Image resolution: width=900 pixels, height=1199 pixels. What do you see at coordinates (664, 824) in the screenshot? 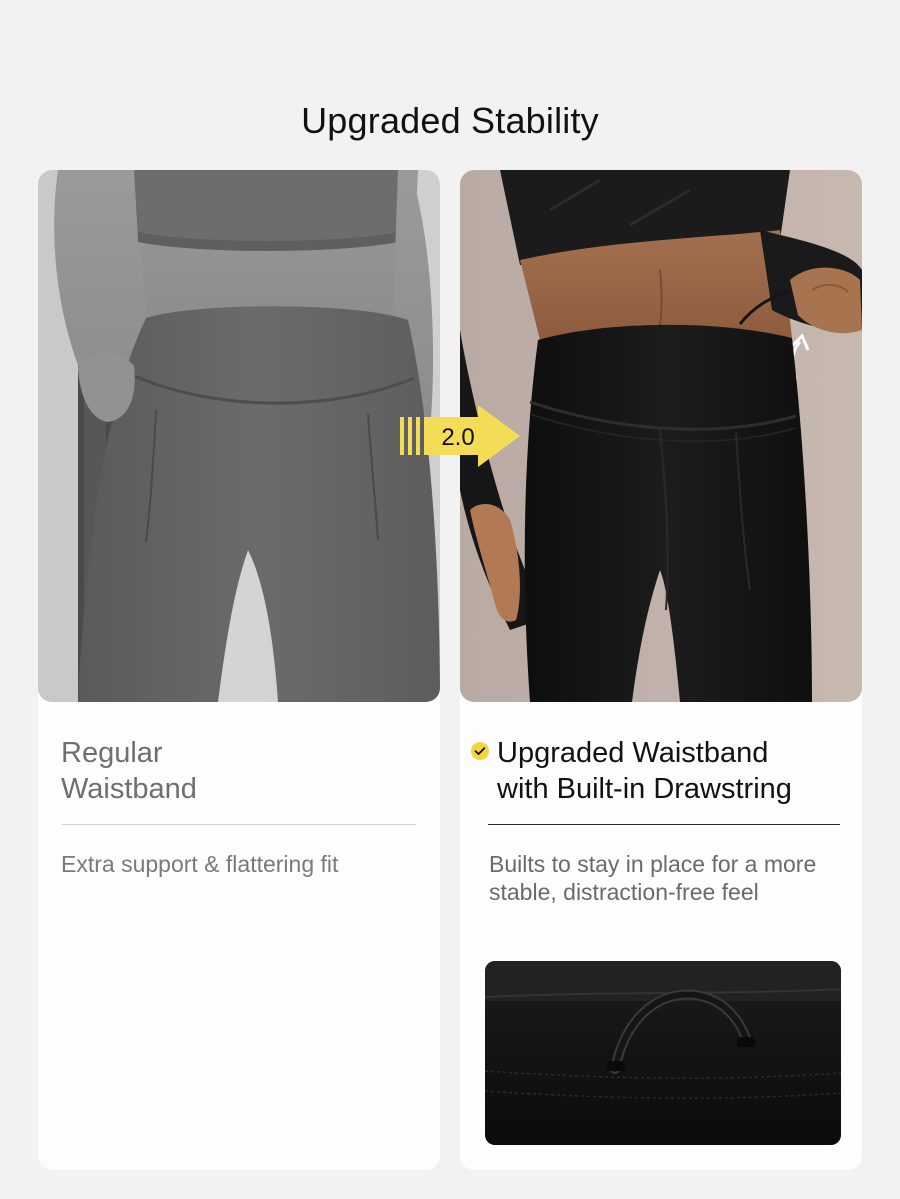
I see `right-card-divider` at bounding box center [664, 824].